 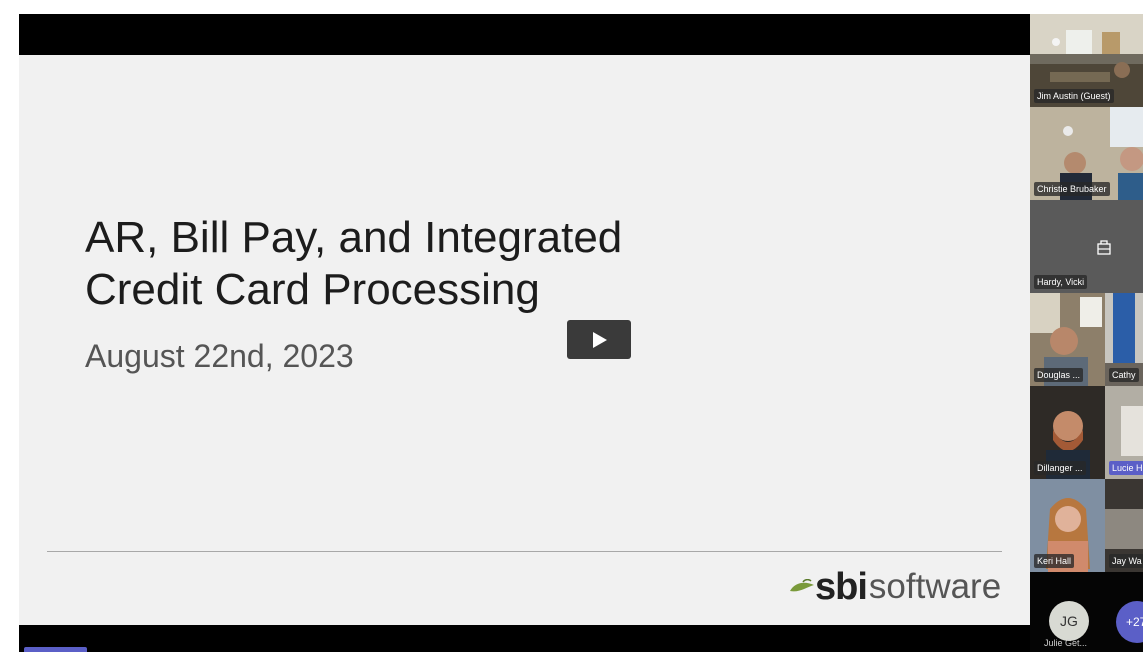 What do you see at coordinates (1124, 375) in the screenshot?
I see `participant-name: Cathy` at bounding box center [1124, 375].